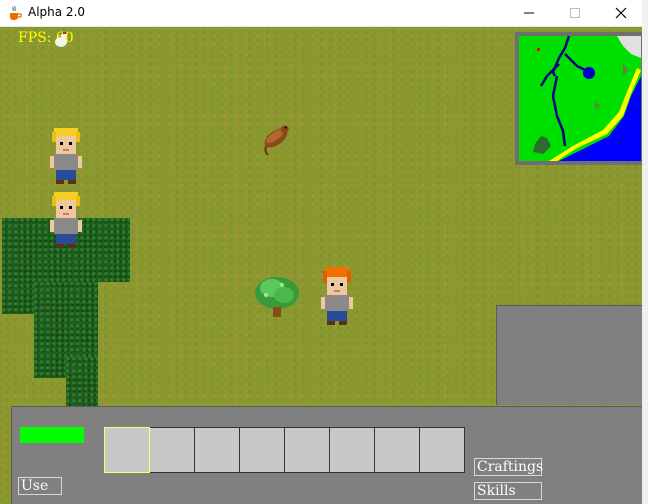 The image size is (648, 504). I want to click on close-button, so click(621, 13).